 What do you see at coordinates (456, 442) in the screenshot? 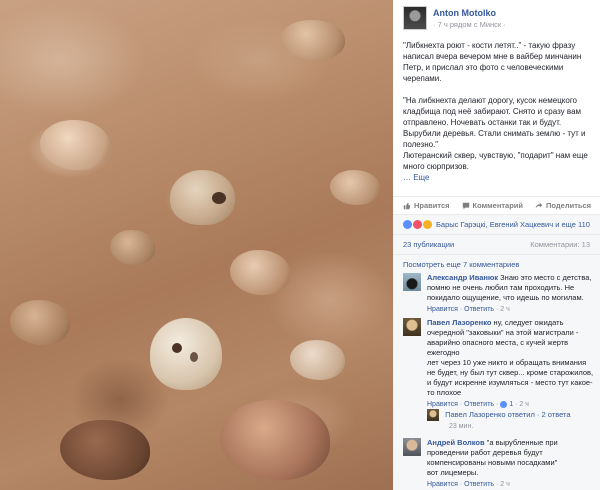
I see `comment-author: Андрей Волков` at bounding box center [456, 442].